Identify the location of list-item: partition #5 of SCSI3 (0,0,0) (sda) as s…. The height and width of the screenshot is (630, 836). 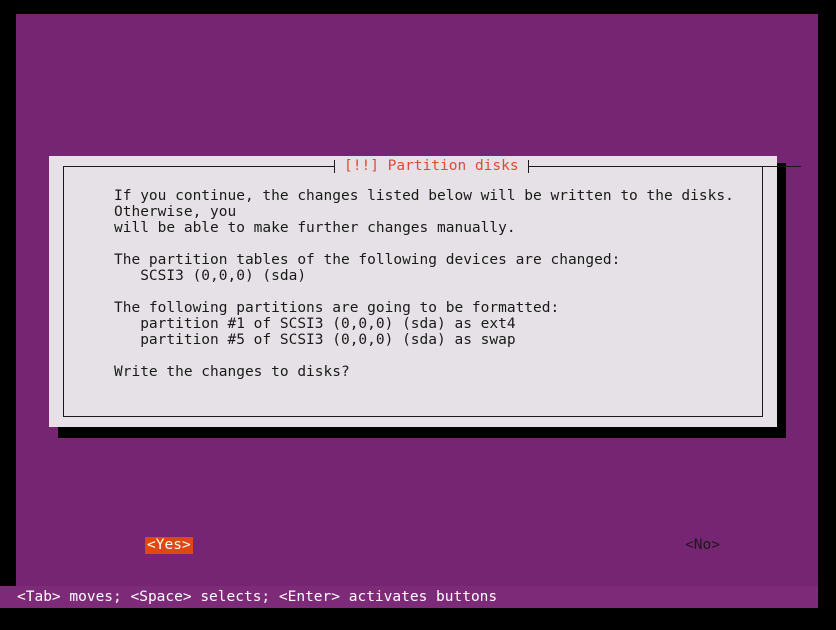
(315, 340).